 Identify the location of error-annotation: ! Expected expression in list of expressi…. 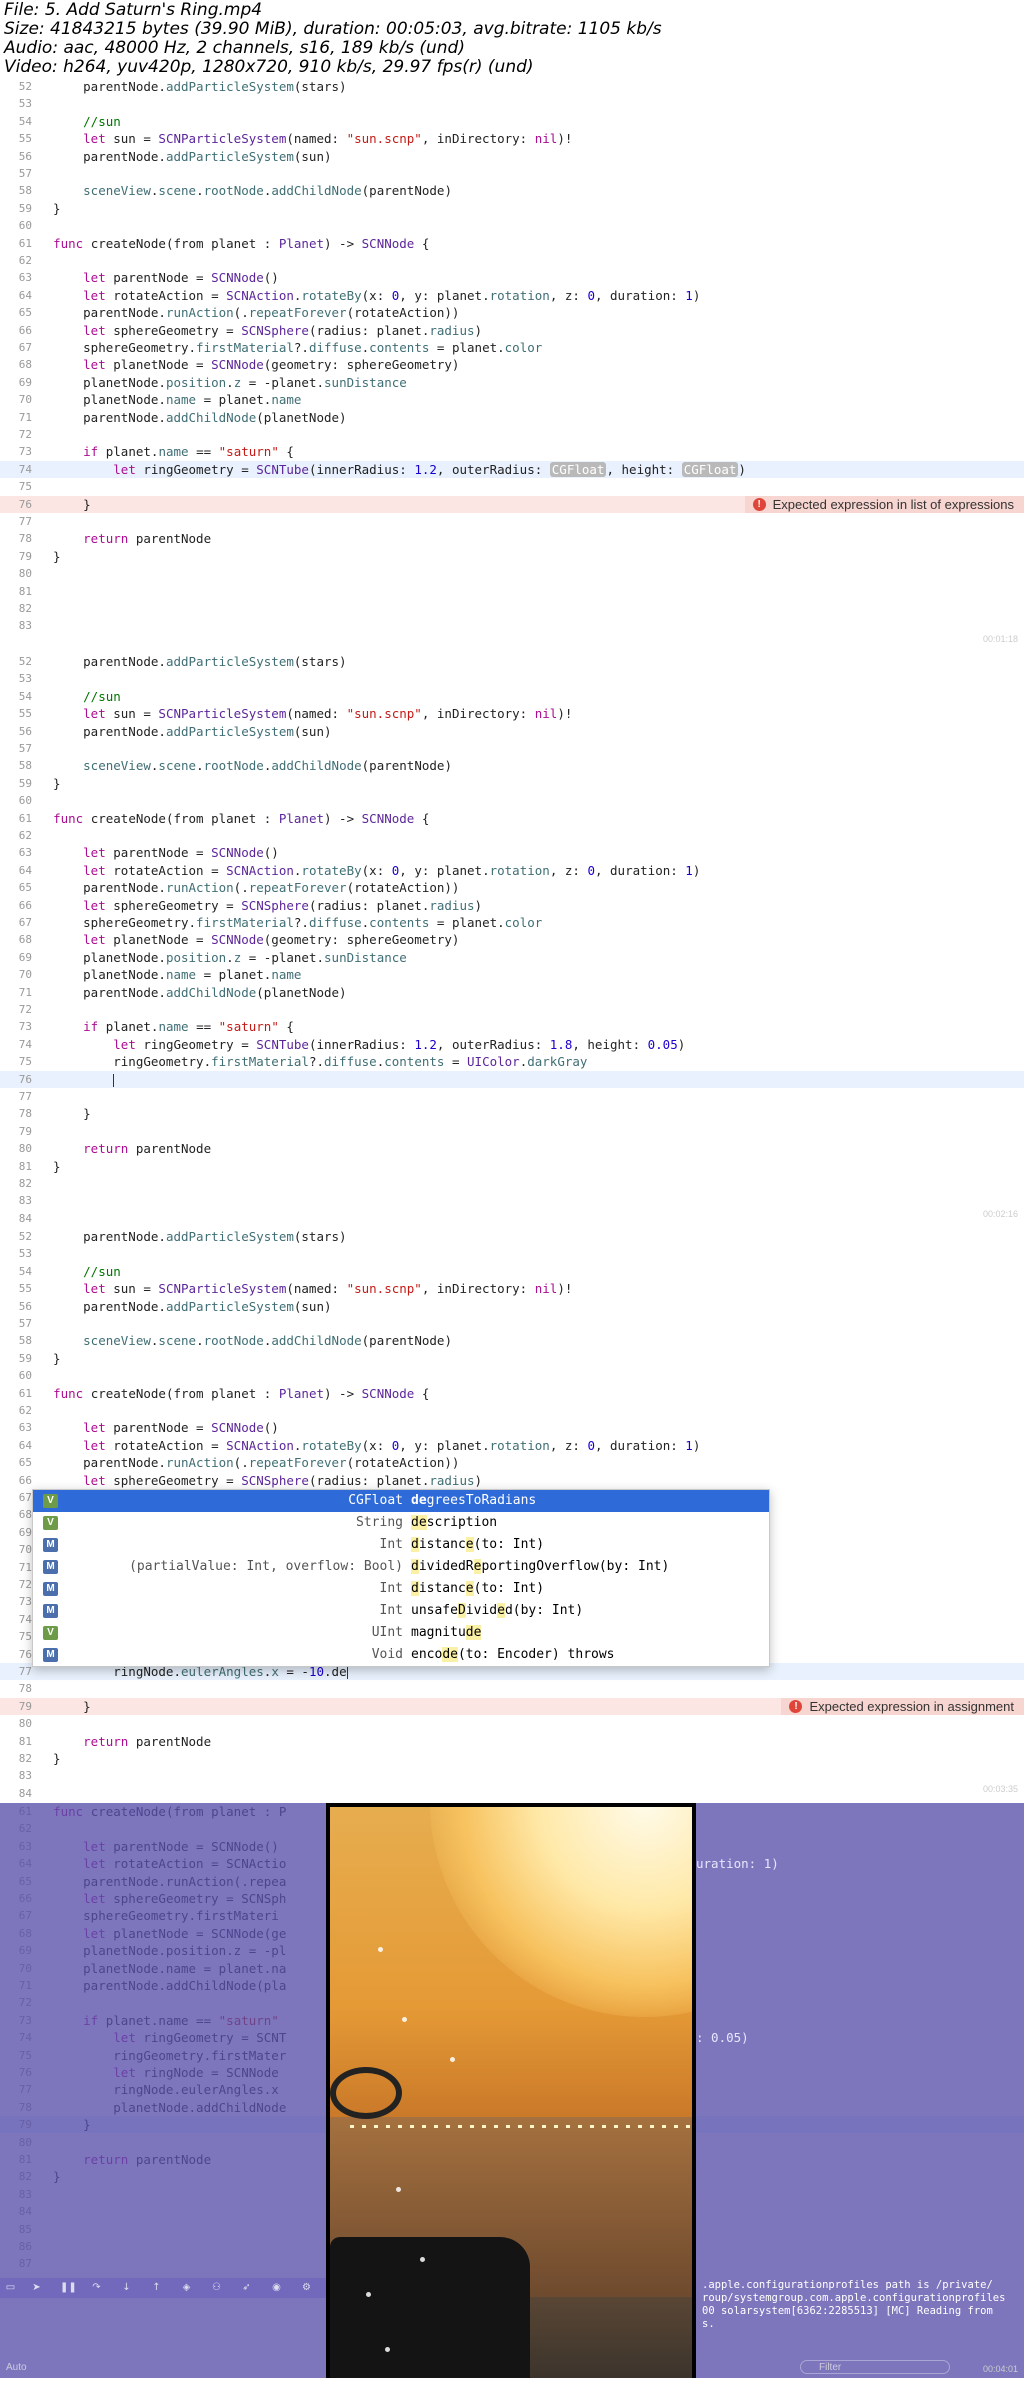
(884, 504).